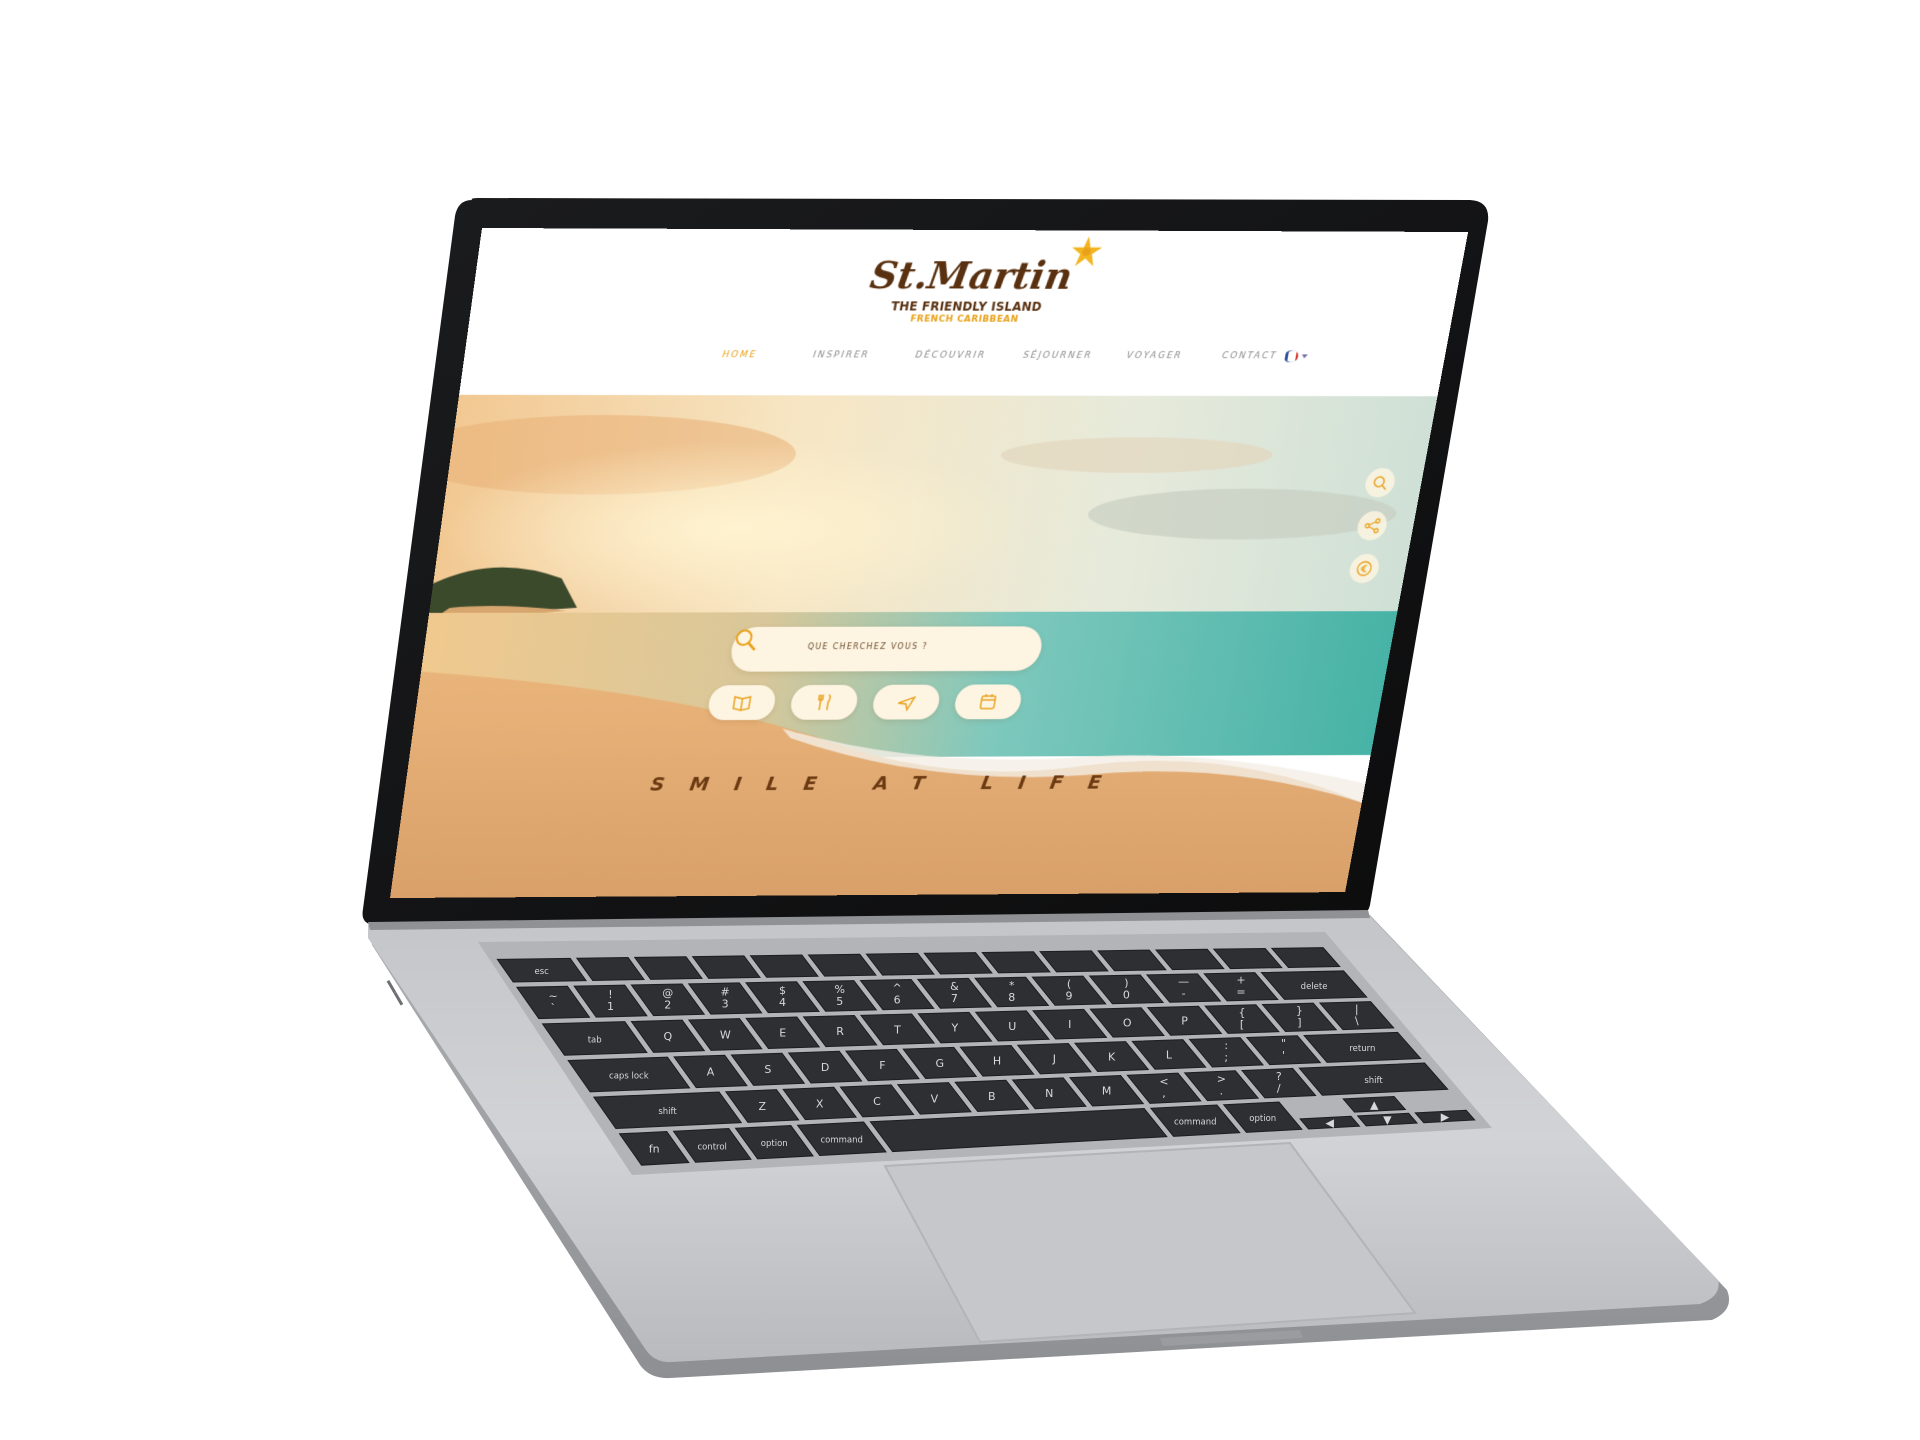 This screenshot has height=1440, width=1920. Describe the element at coordinates (992, 1096) in the screenshot. I see `key-label: B` at that location.